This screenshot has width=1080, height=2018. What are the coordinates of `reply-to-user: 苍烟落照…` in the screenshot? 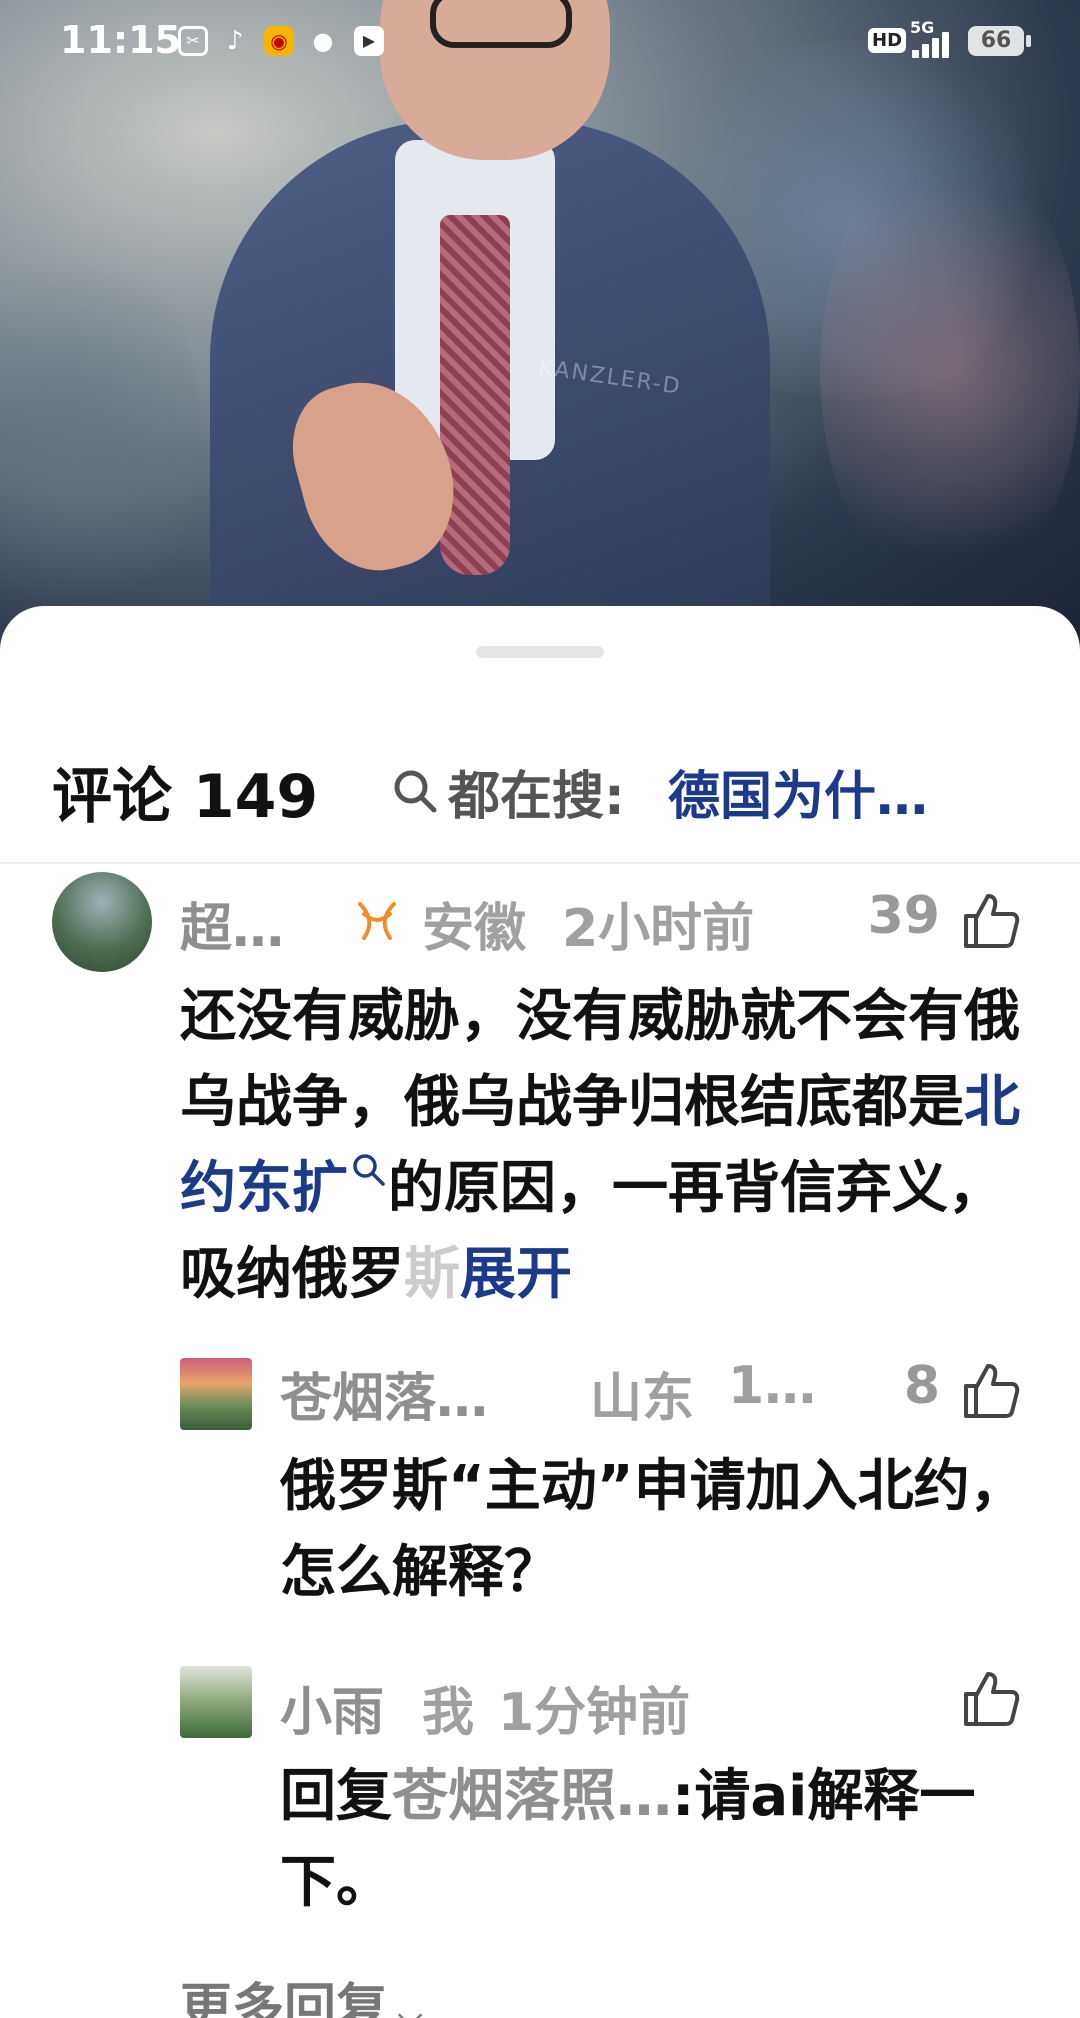 It's located at (532, 1796).